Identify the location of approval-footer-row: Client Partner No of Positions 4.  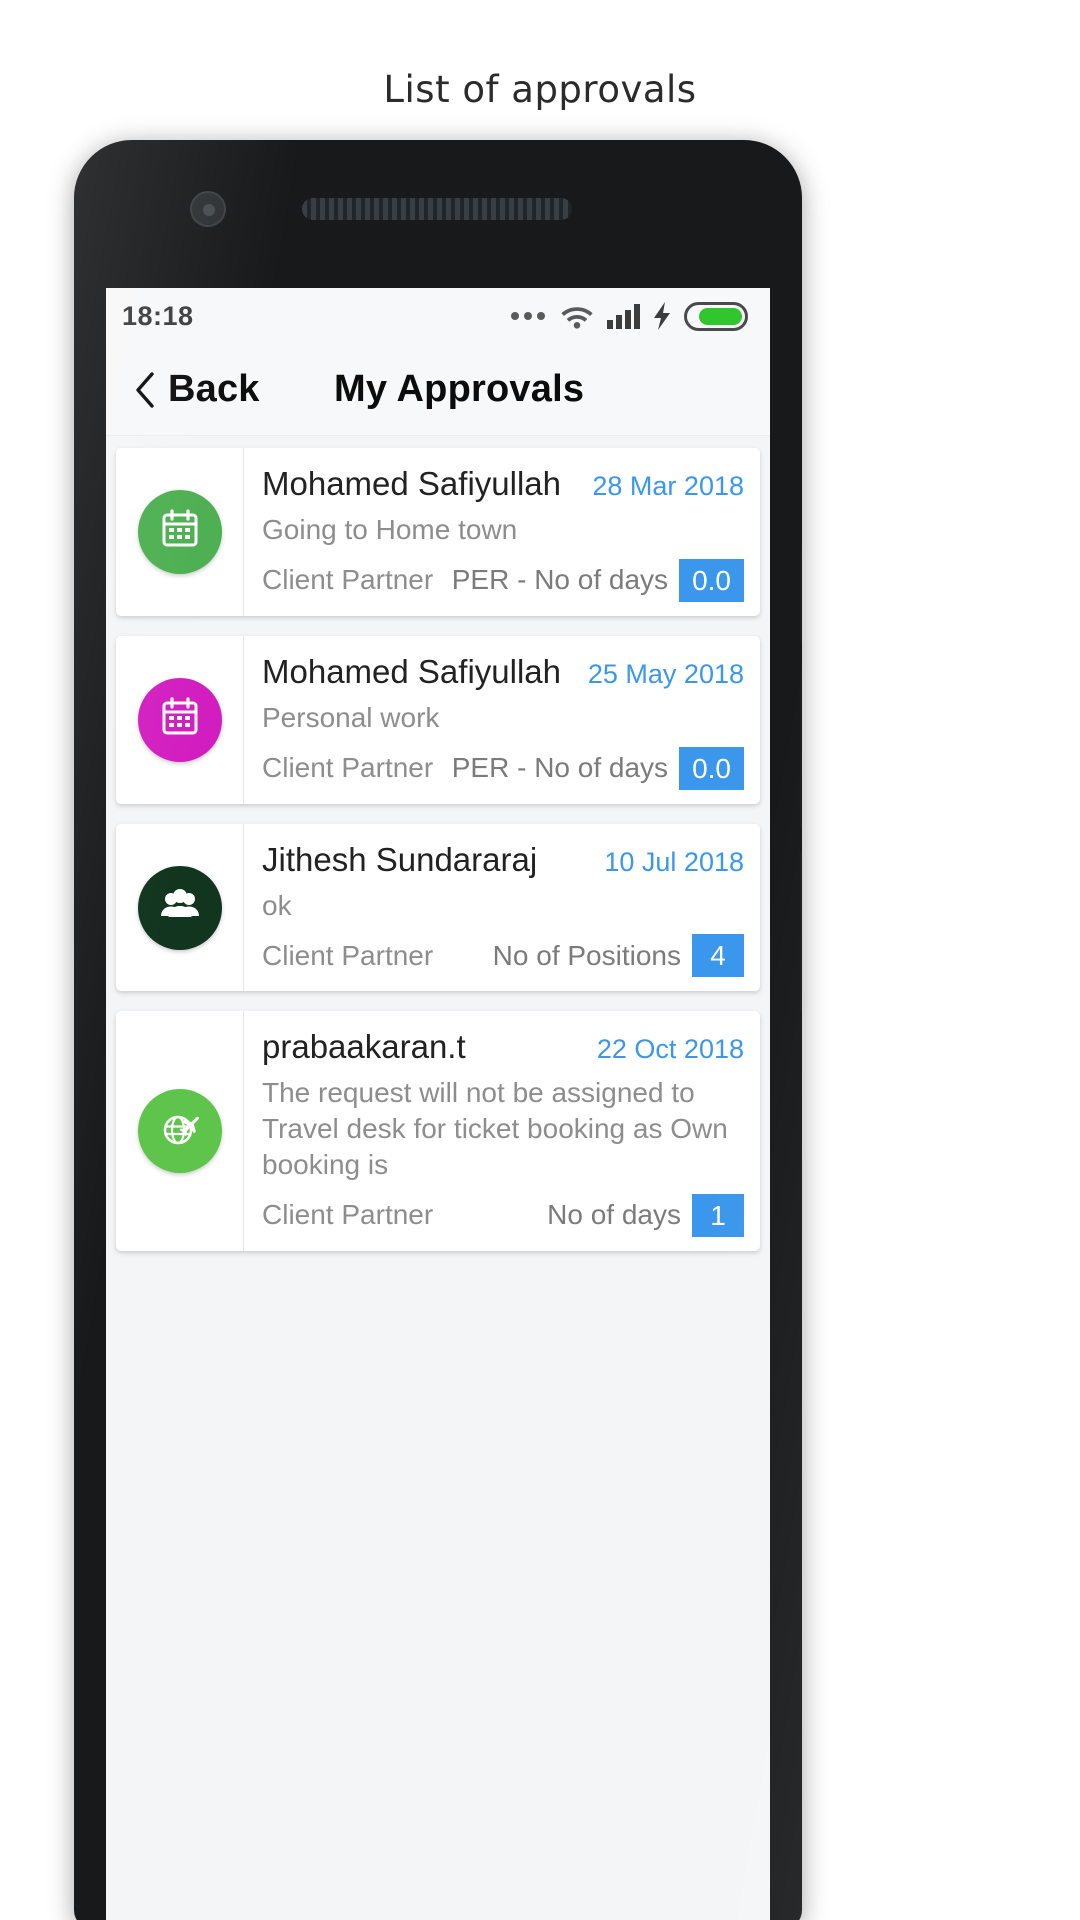
(503, 956).